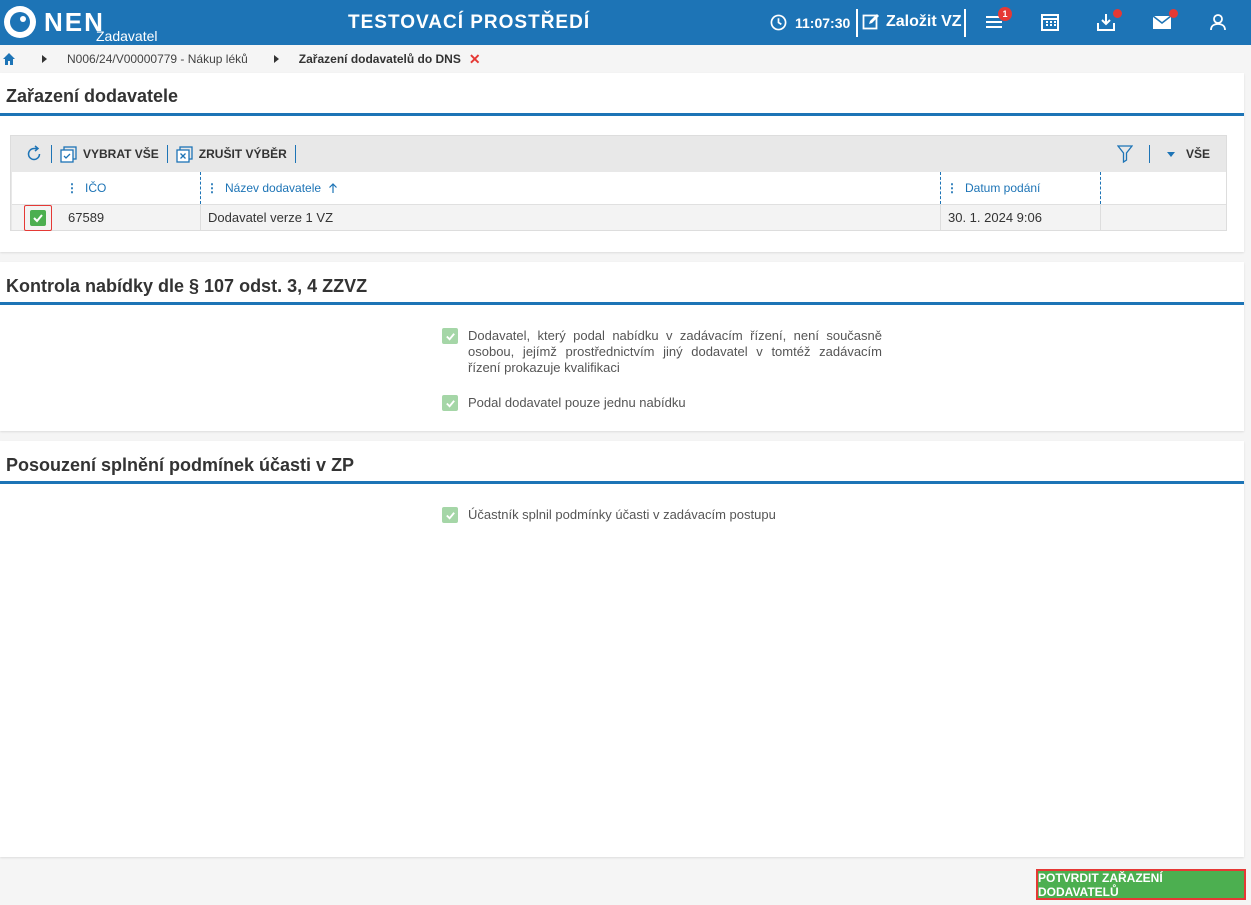 The width and height of the screenshot is (1251, 905). I want to click on inbox-button, so click(1109, 21).